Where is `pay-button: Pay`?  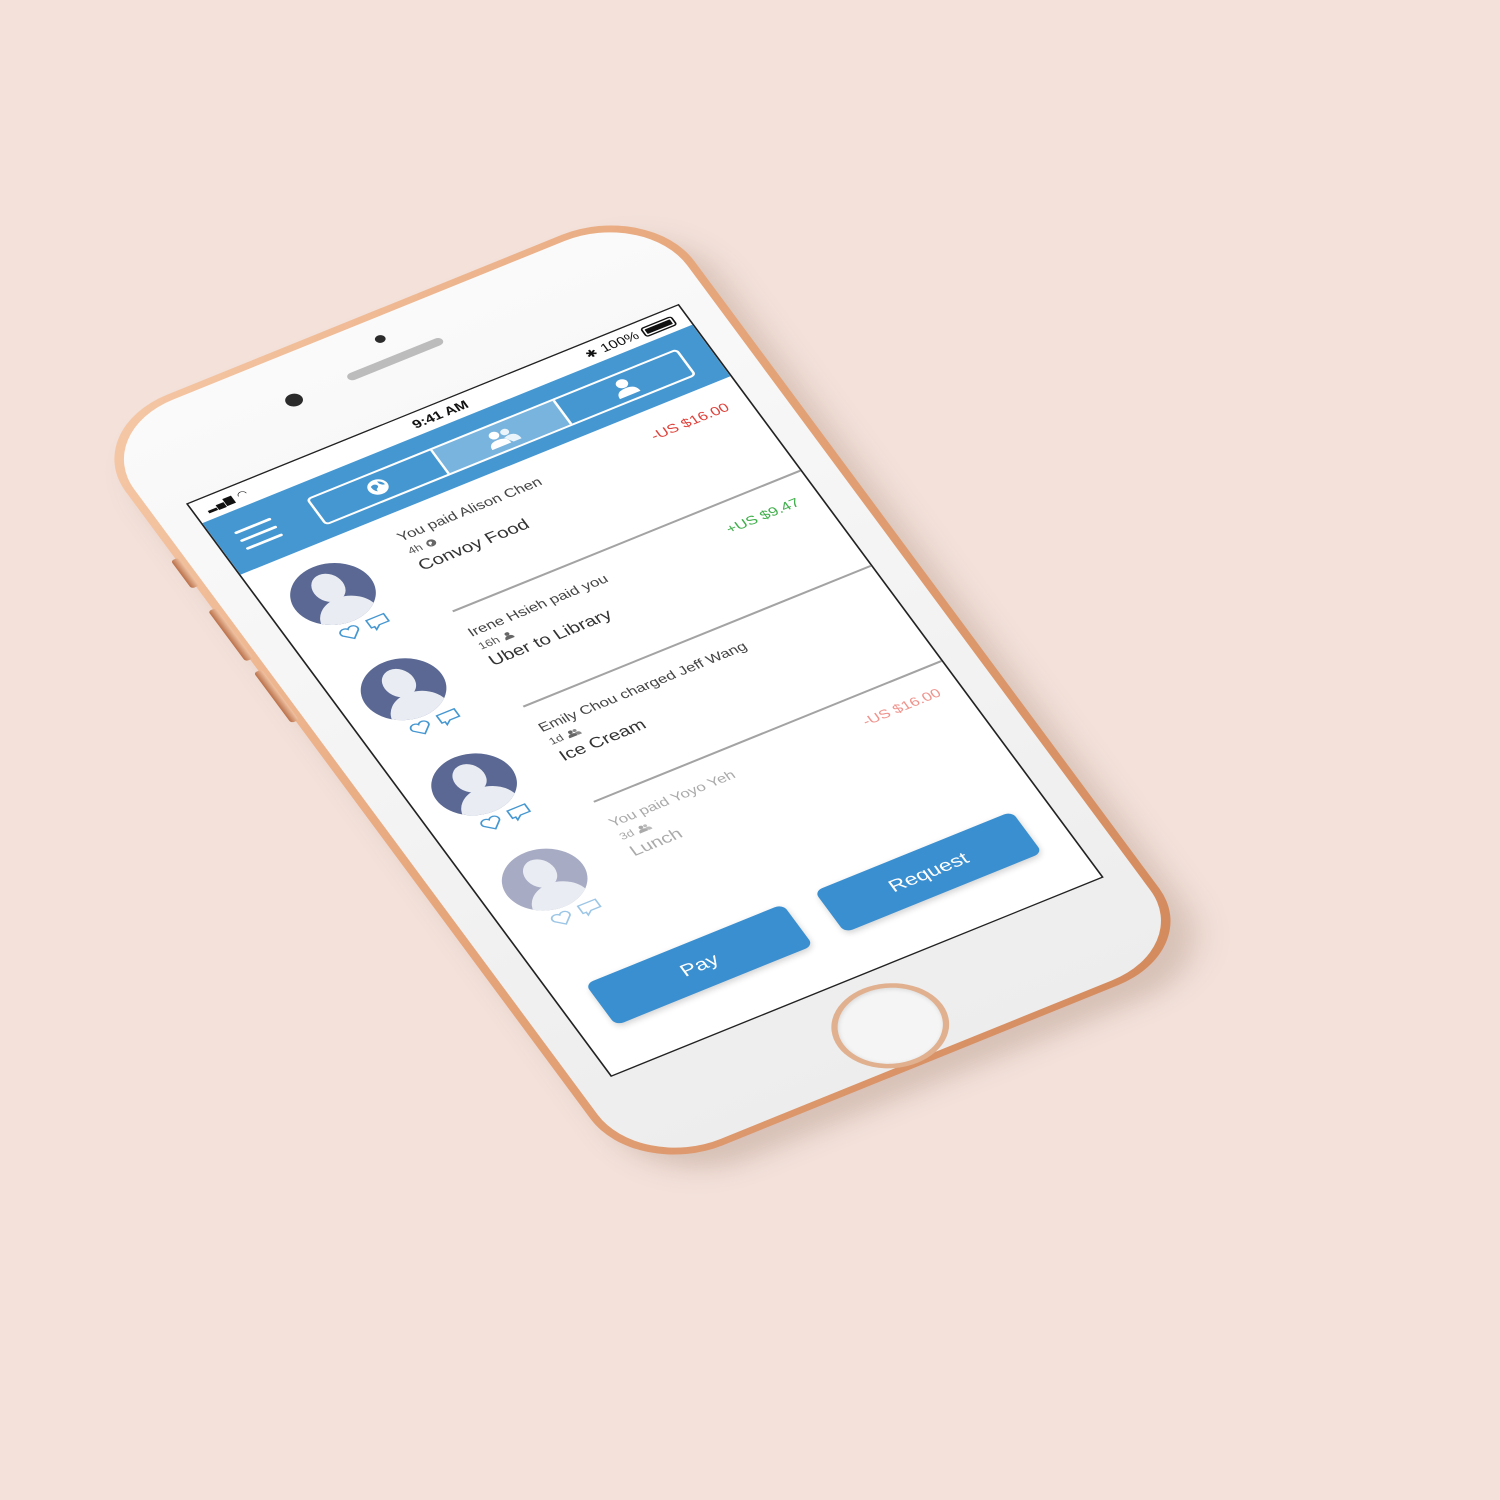
pay-button: Pay is located at coordinates (699, 965).